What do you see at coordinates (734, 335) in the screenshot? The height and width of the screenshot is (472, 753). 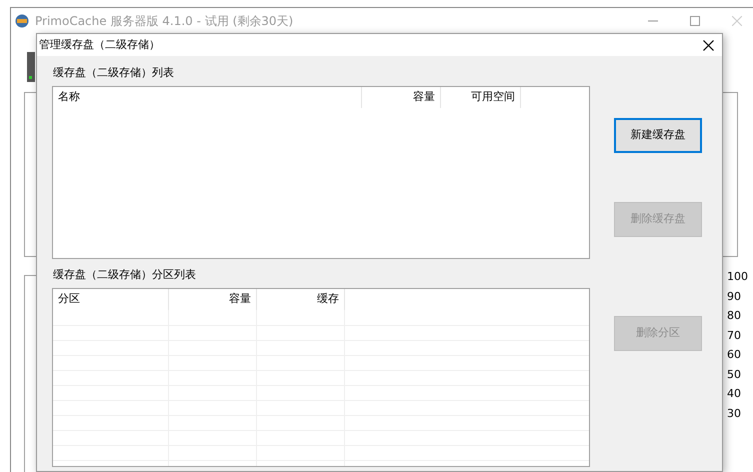 I see `axis-label: 70` at bounding box center [734, 335].